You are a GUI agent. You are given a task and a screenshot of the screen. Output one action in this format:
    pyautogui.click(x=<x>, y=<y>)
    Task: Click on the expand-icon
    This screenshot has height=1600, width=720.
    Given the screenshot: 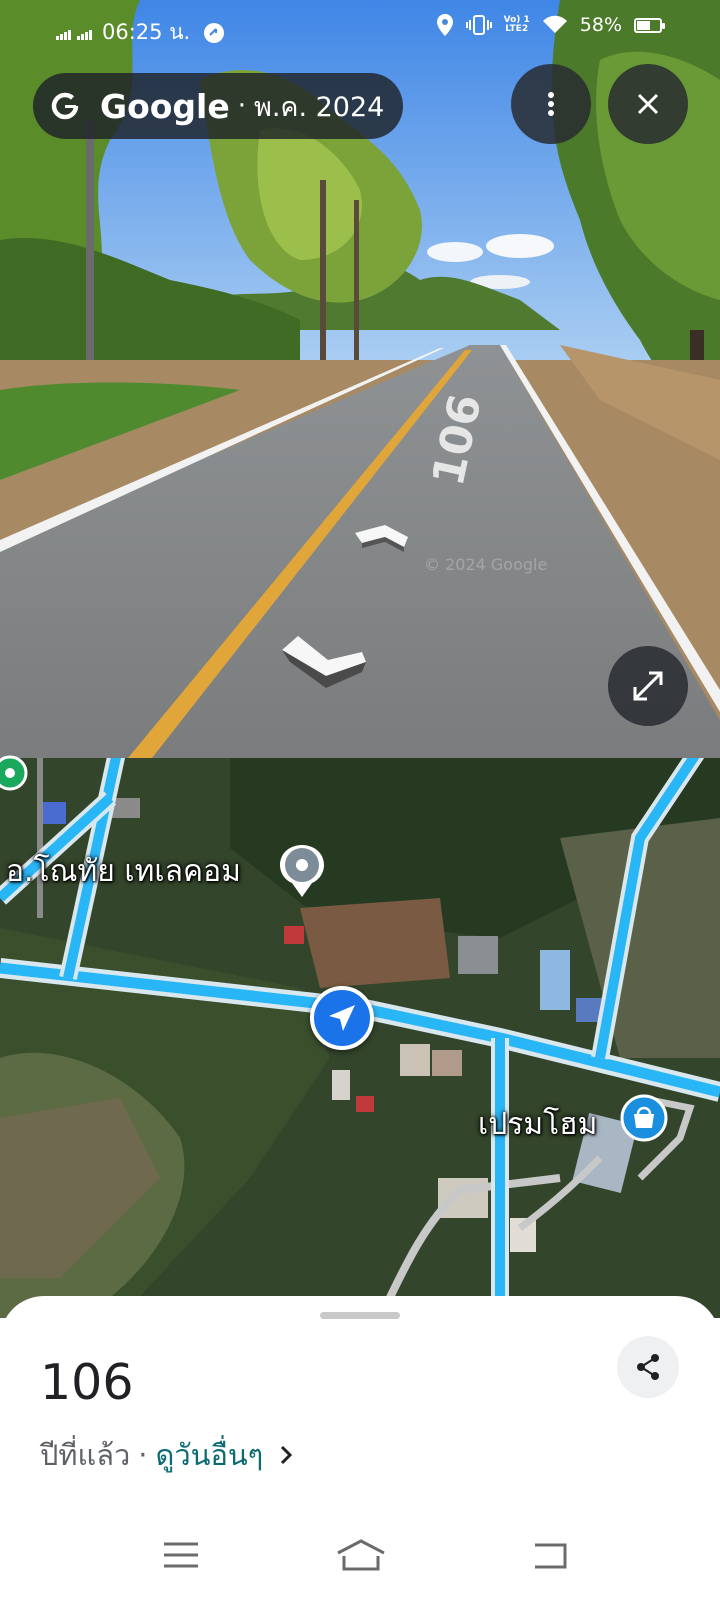 What is the action you would take?
    pyautogui.click(x=648, y=686)
    